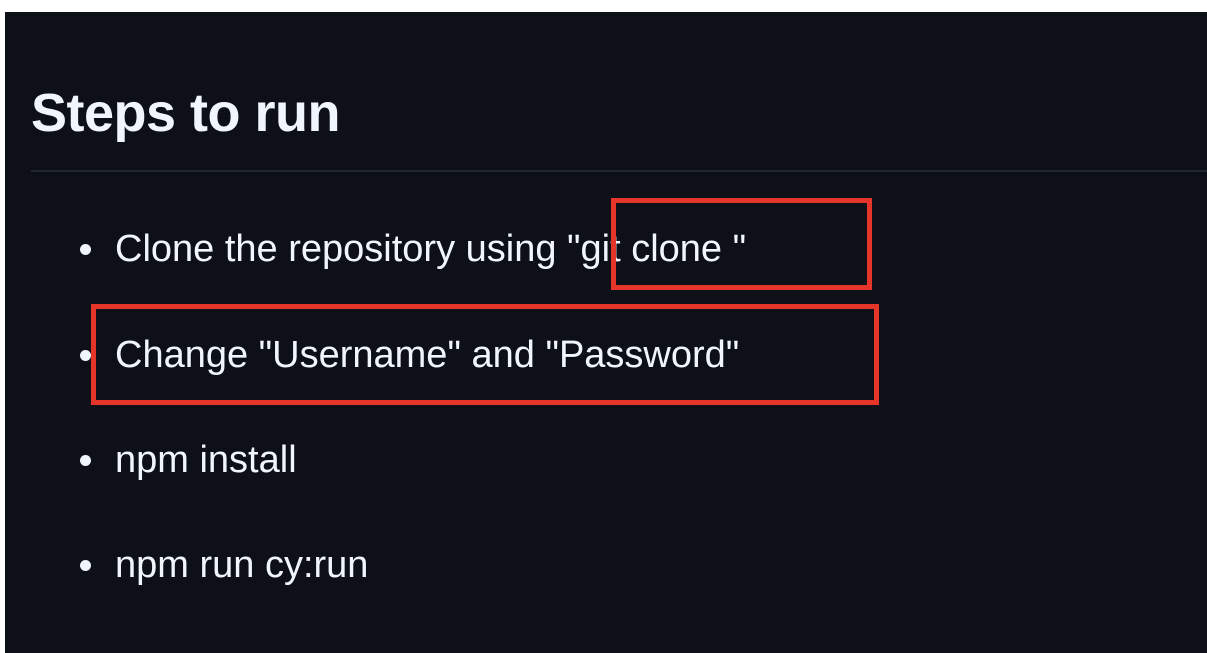 The height and width of the screenshot is (653, 1207). What do you see at coordinates (427, 355) in the screenshot?
I see `step-text: Change "Username" and "Password"` at bounding box center [427, 355].